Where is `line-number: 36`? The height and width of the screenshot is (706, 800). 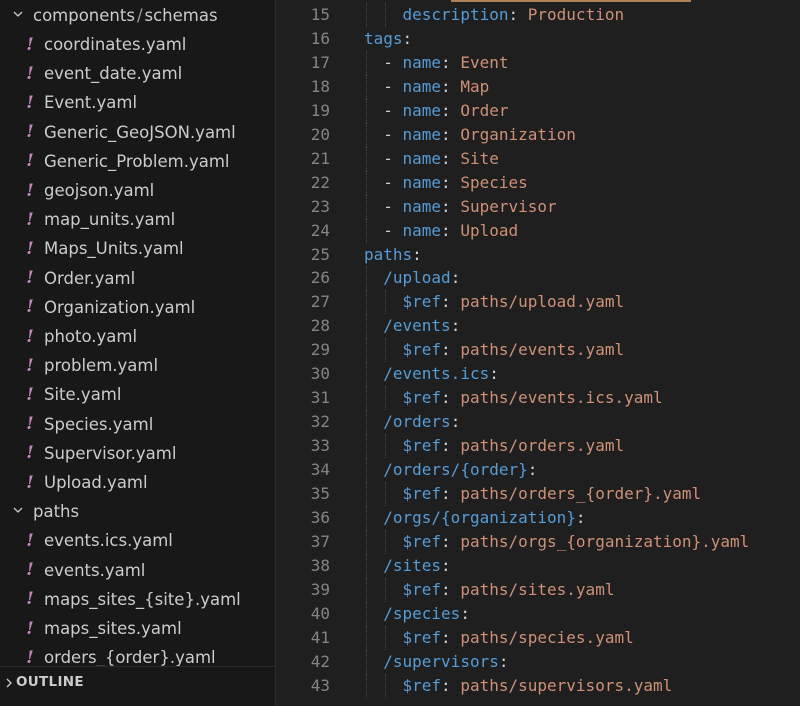
line-number: 36 is located at coordinates (320, 517).